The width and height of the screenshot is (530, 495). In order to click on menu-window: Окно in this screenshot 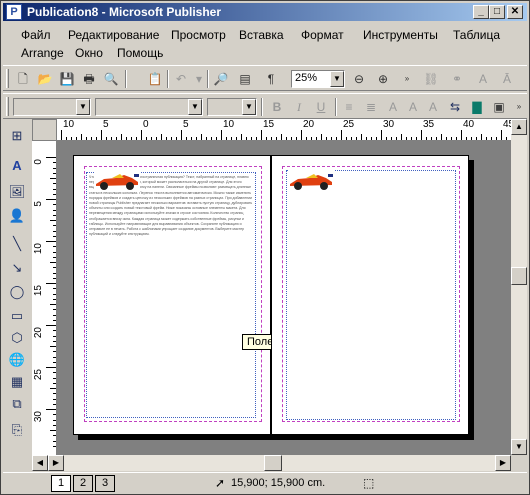, I will do `click(89, 53)`.